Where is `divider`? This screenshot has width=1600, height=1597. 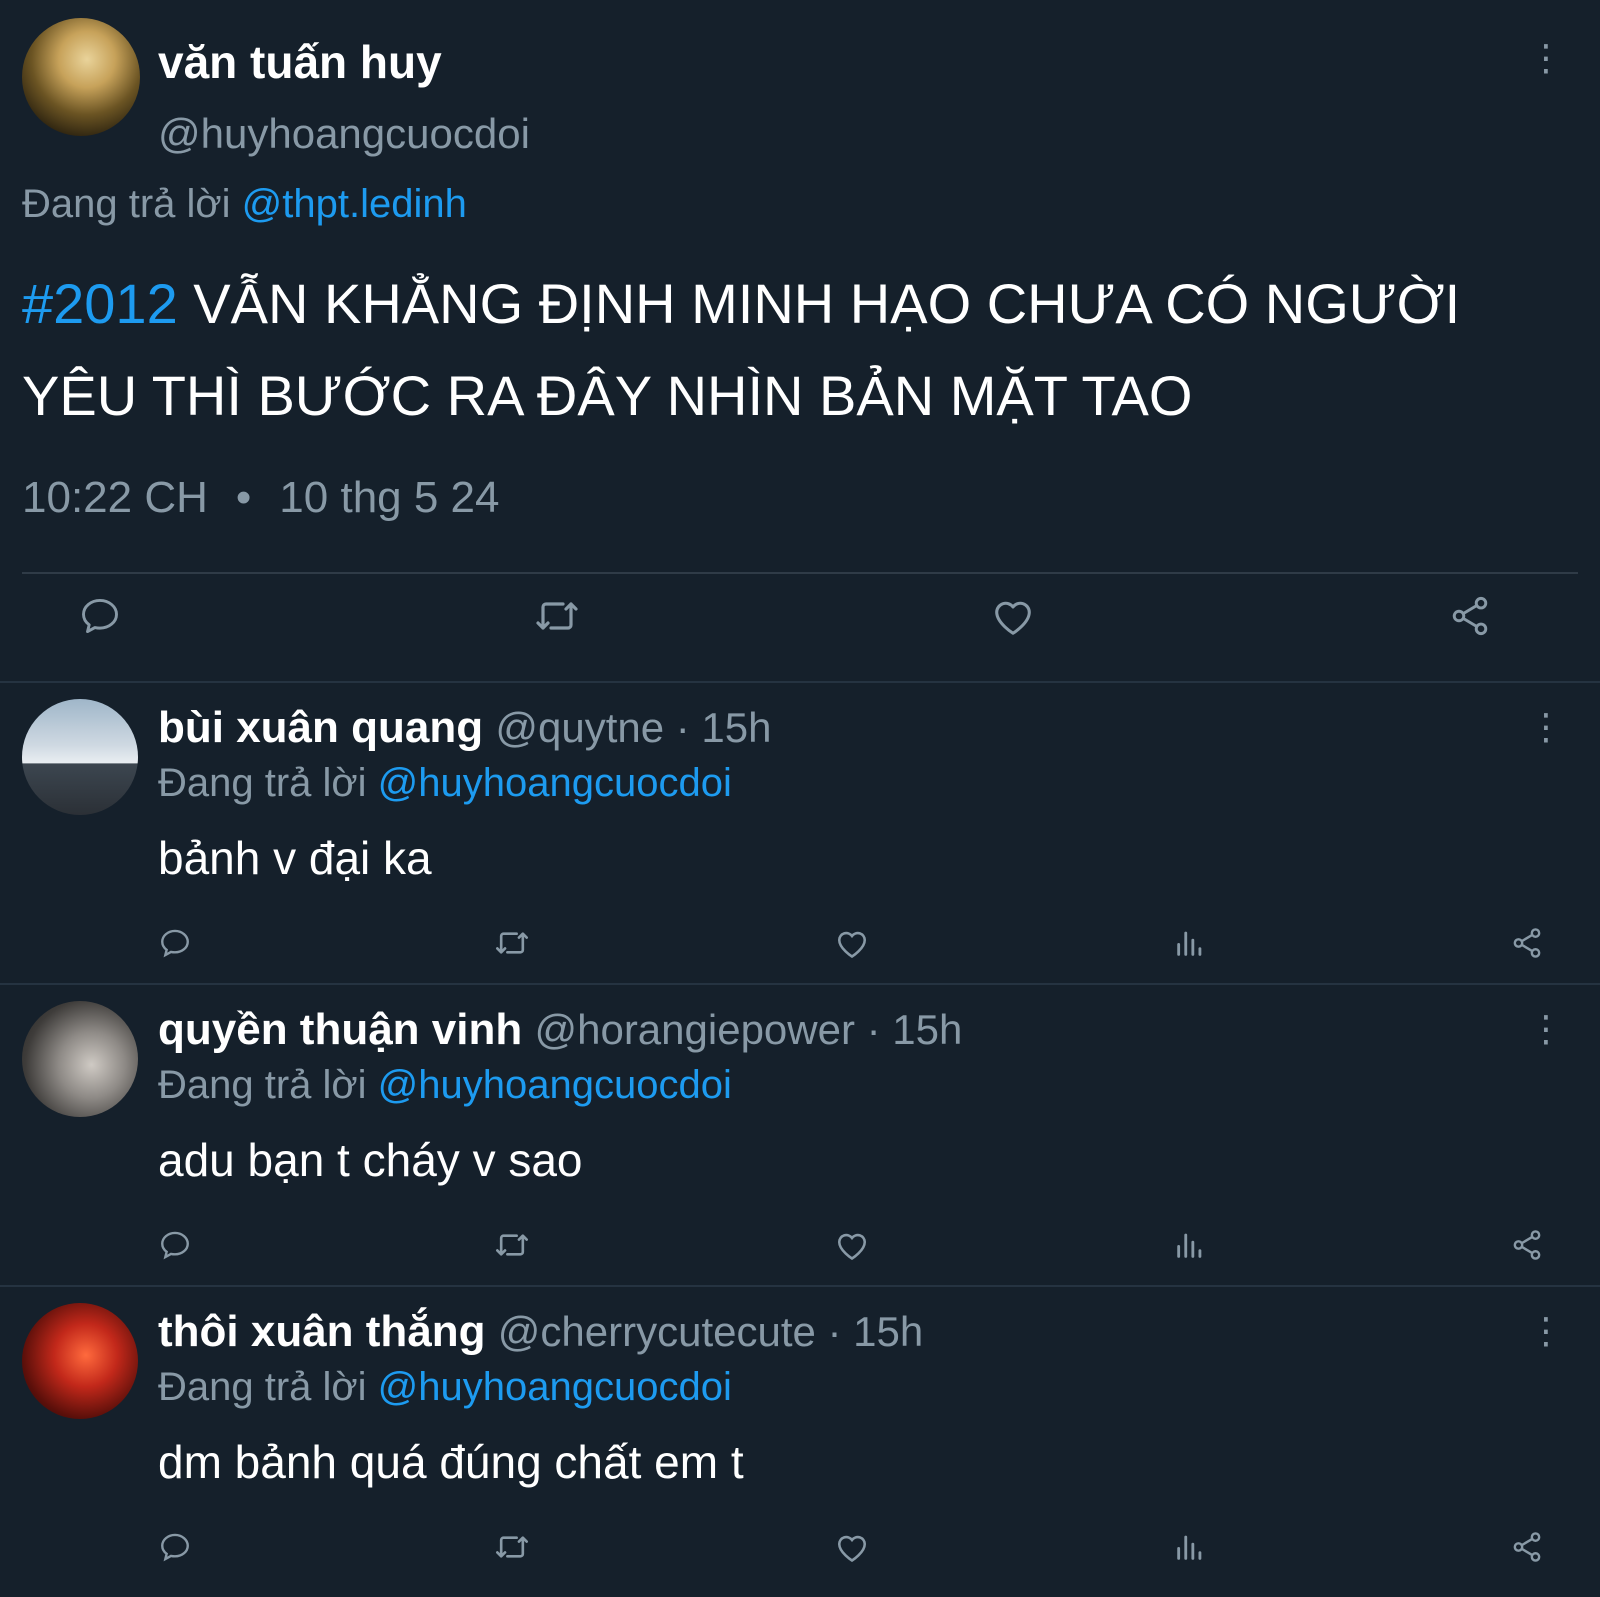 divider is located at coordinates (800, 573).